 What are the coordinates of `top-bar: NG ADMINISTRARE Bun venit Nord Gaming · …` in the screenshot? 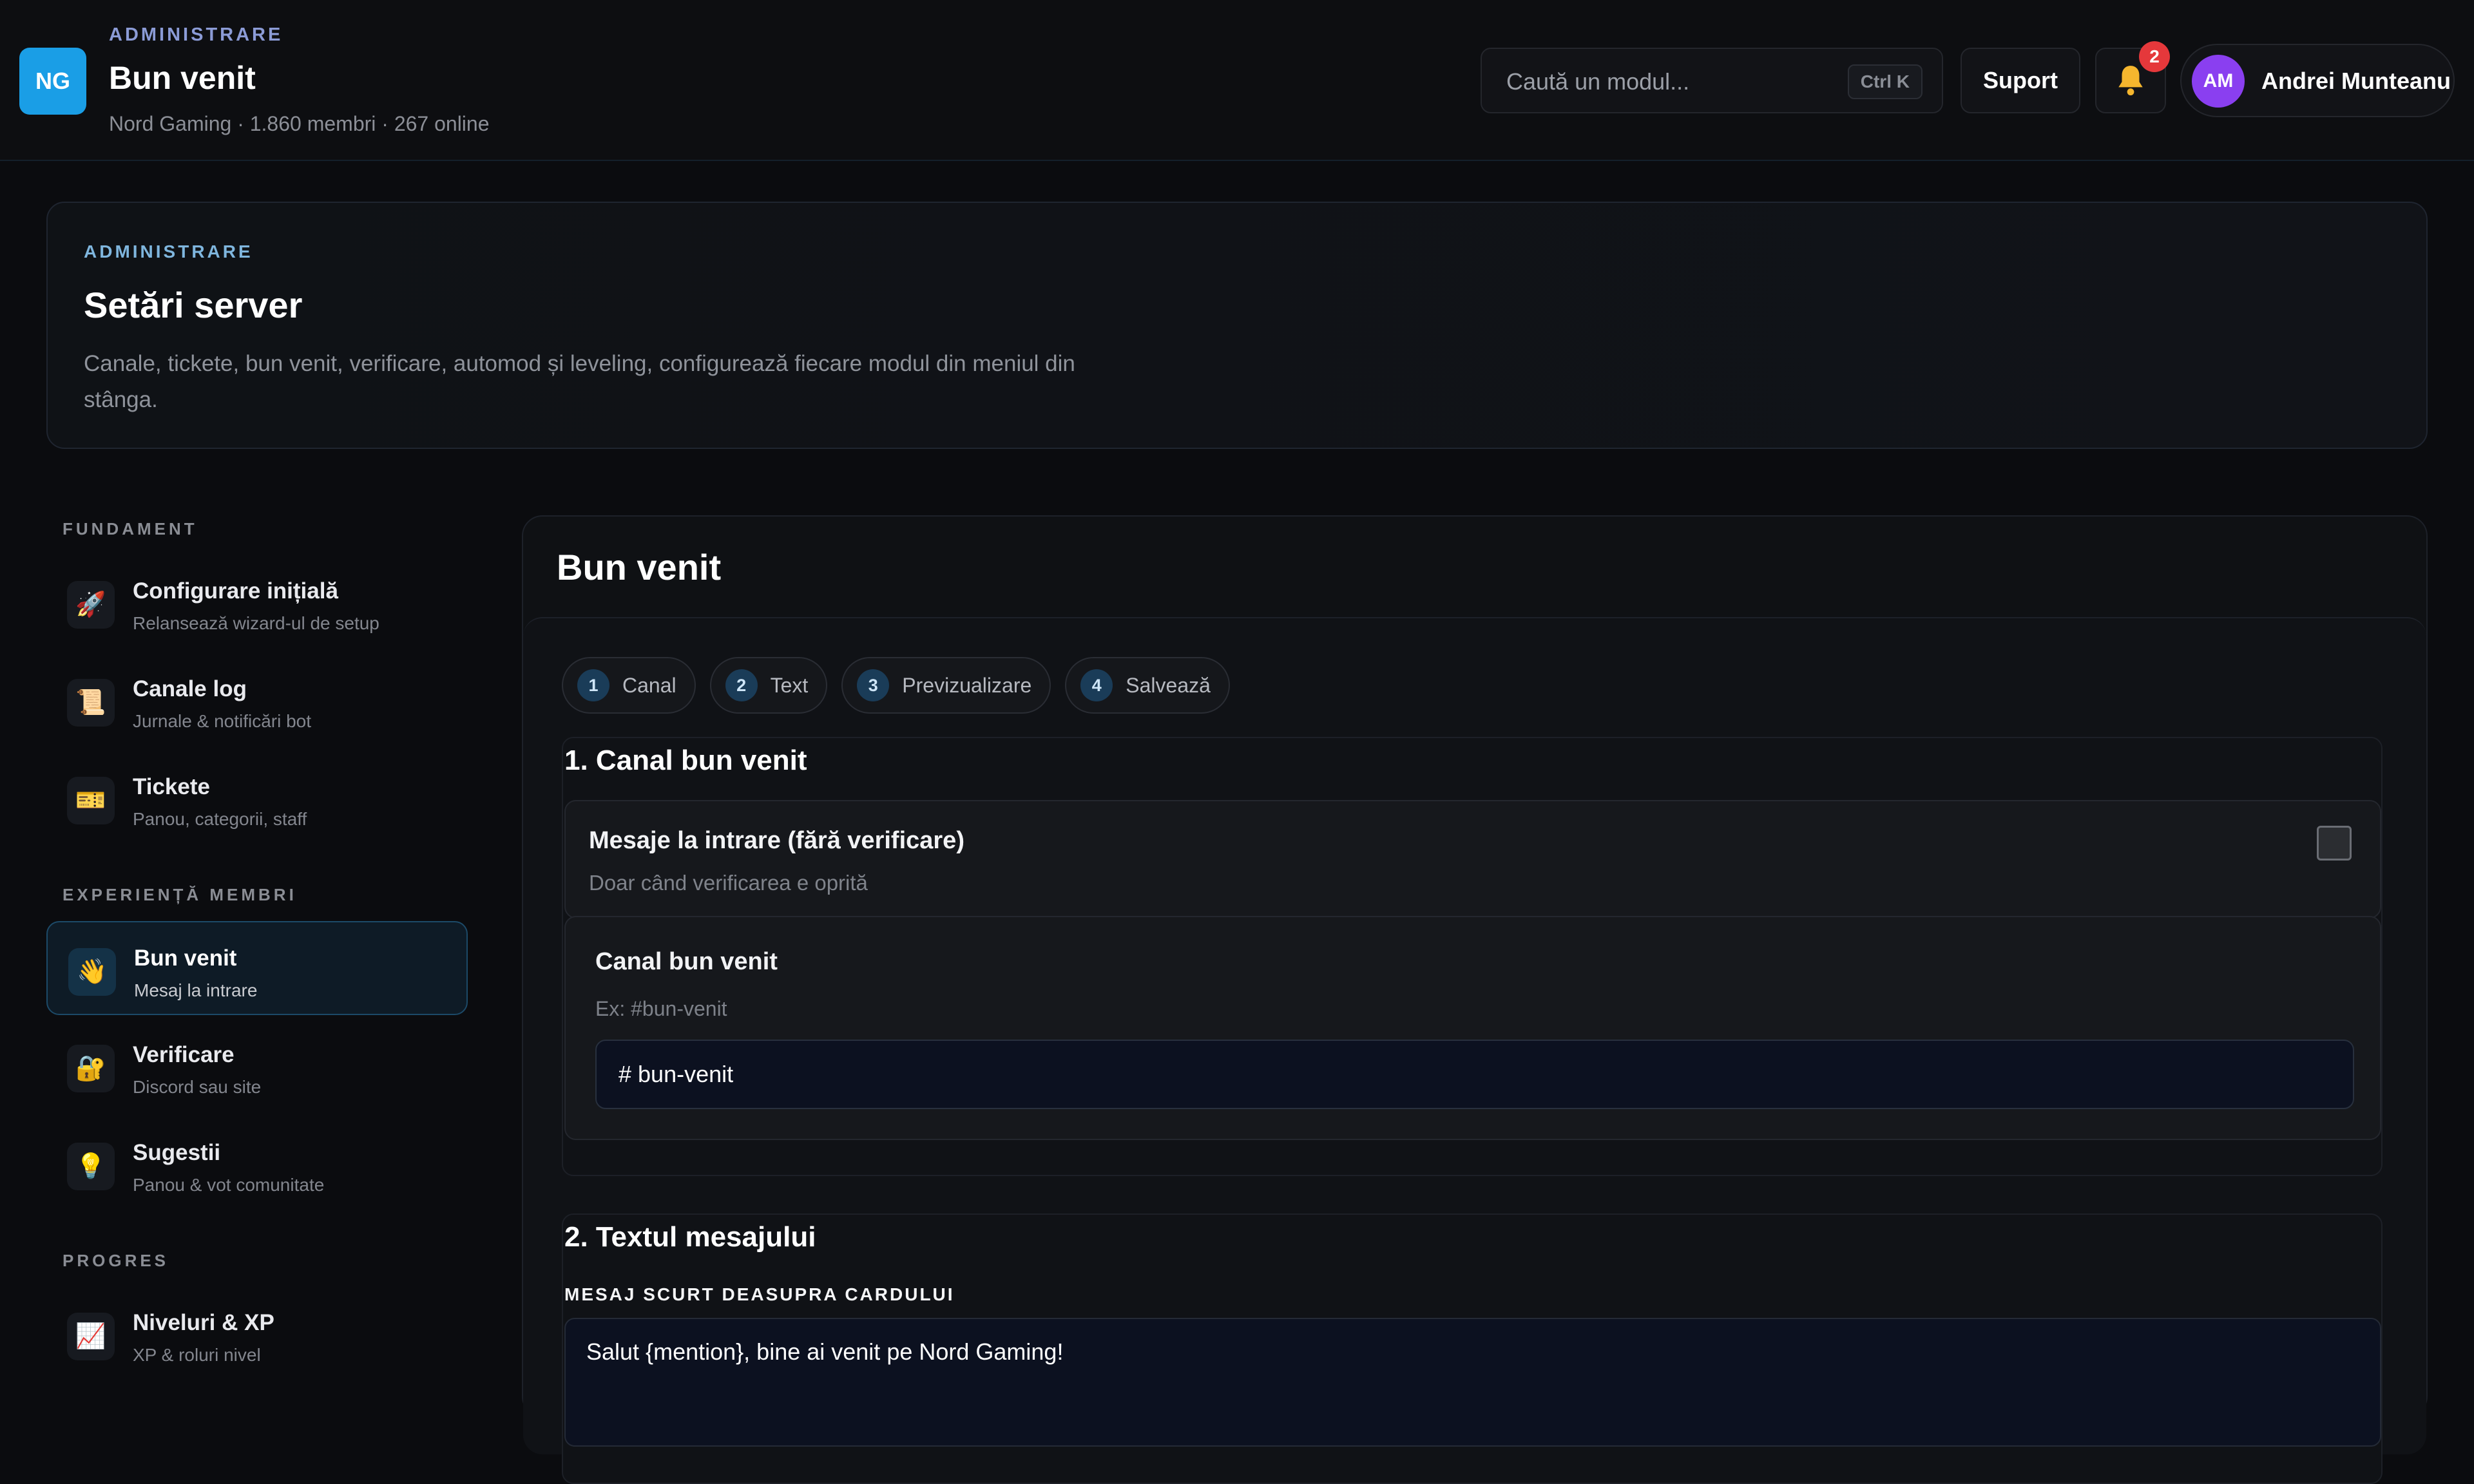 It's located at (1237, 80).